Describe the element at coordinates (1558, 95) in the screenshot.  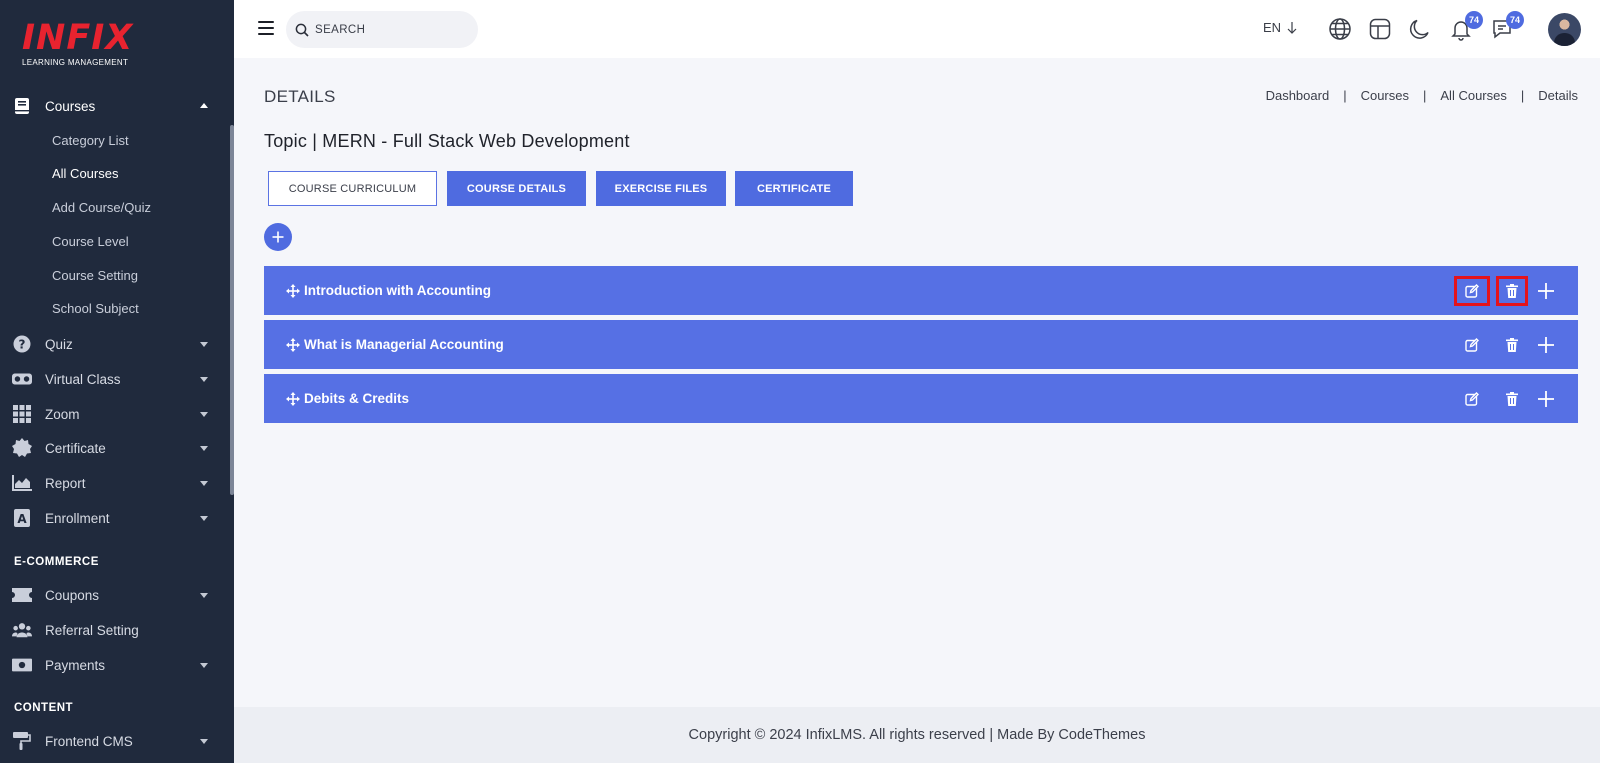
I see `breadcrumb-details: Details` at that location.